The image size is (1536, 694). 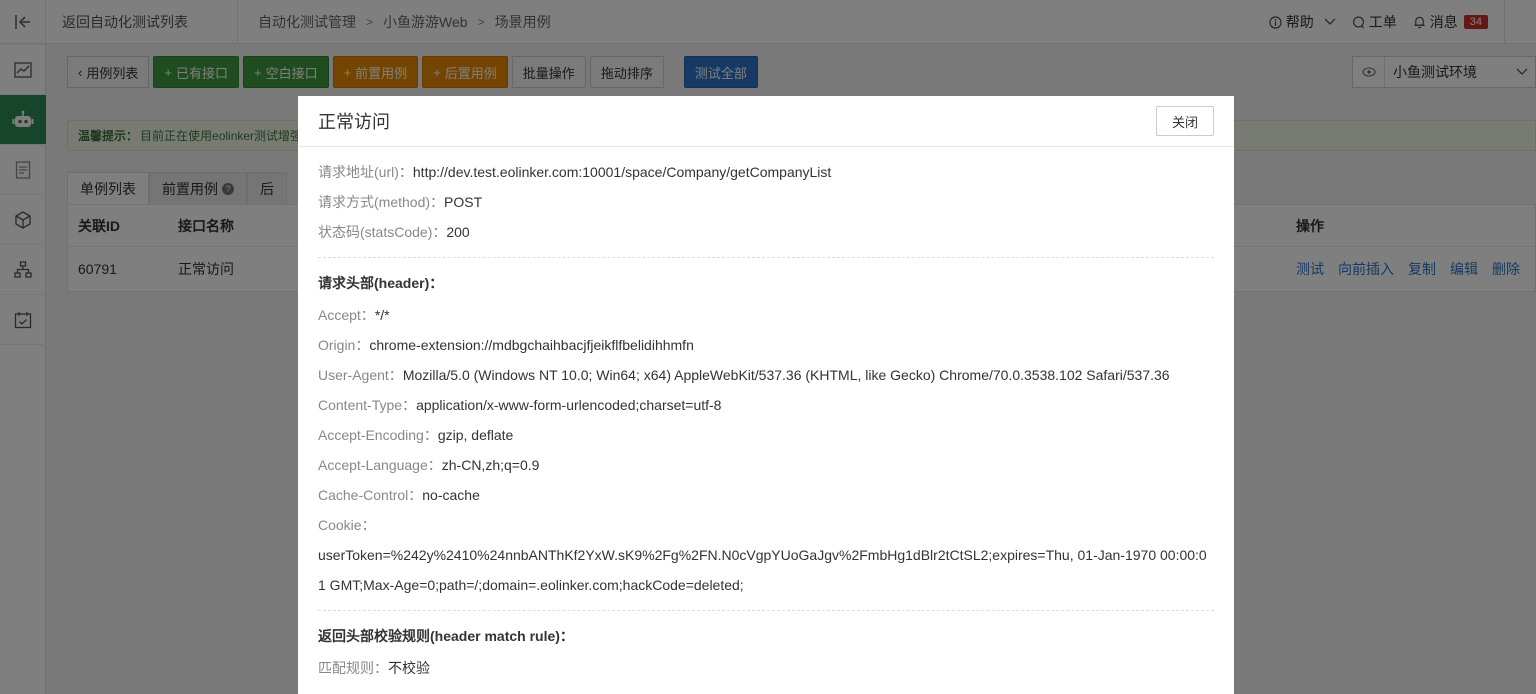 What do you see at coordinates (766, 121) in the screenshot?
I see `modal-header: 正常访问 关闭` at bounding box center [766, 121].